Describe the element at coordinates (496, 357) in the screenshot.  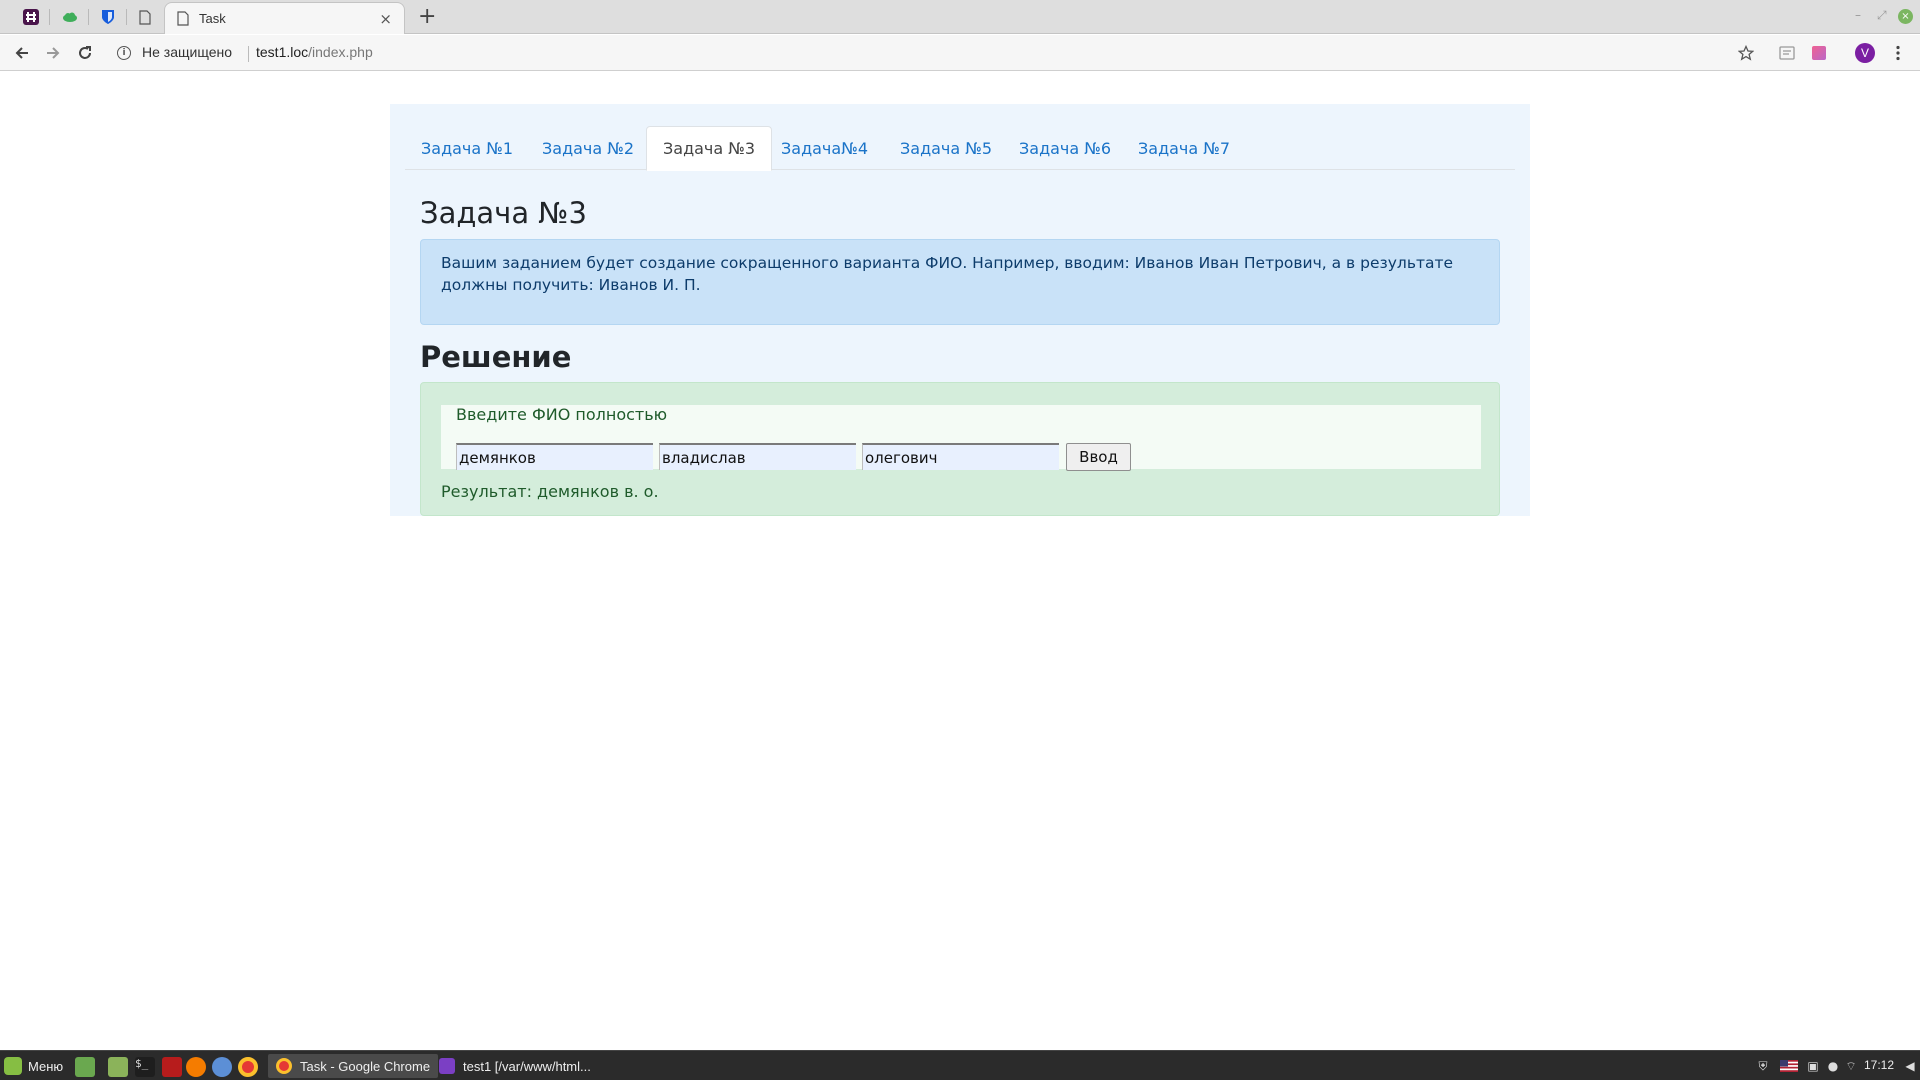
I see `solution-heading: Решение` at that location.